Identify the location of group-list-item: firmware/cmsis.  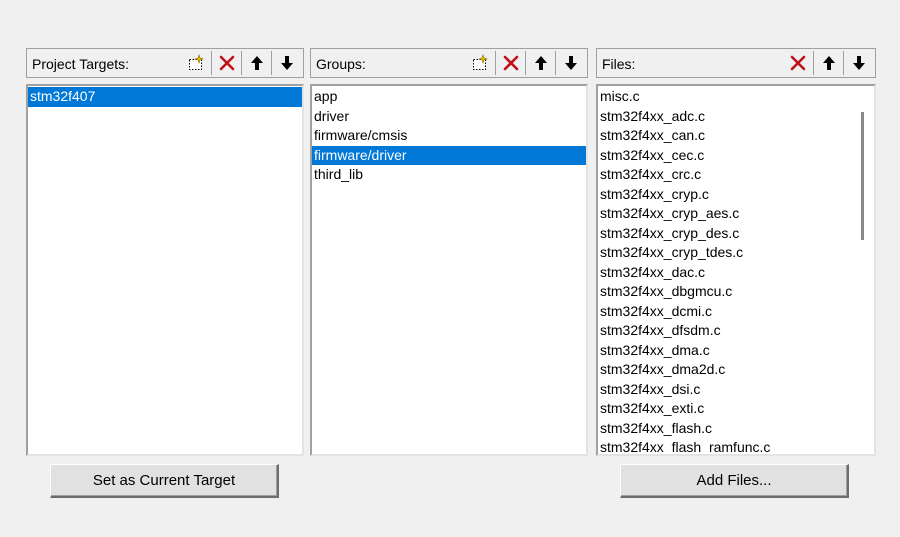
(449, 136).